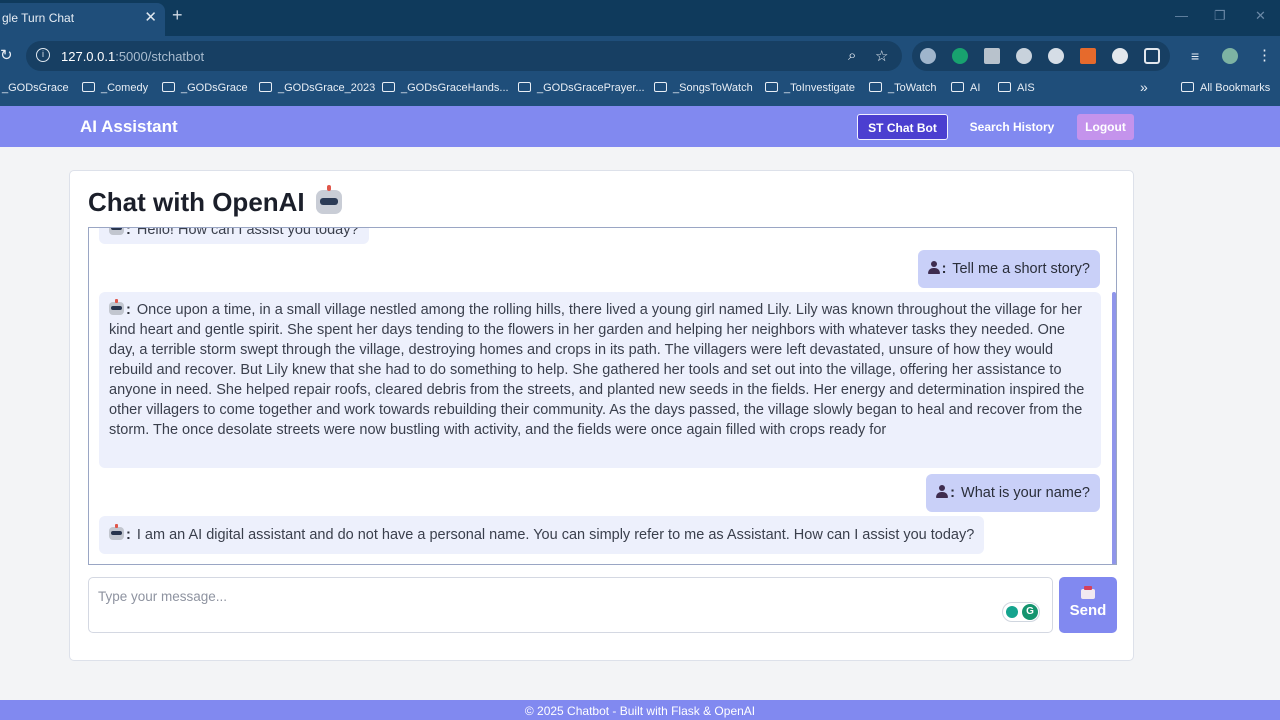 This screenshot has height=720, width=1280. What do you see at coordinates (992, 56) in the screenshot?
I see `vue-devtools-icon` at bounding box center [992, 56].